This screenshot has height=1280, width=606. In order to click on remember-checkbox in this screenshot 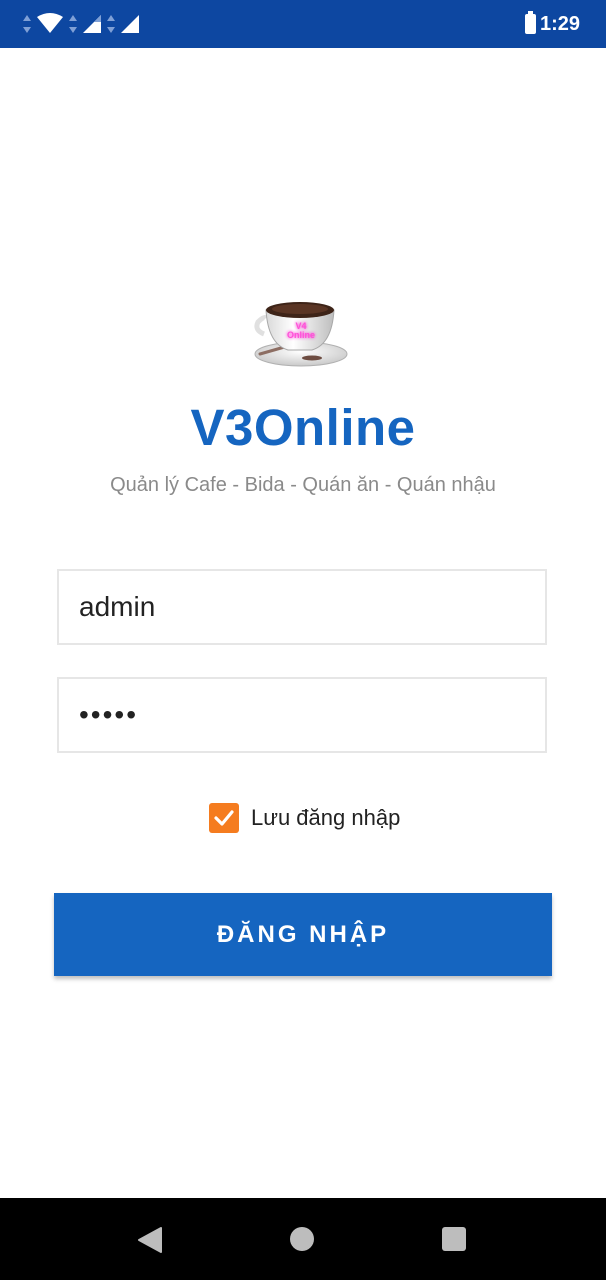, I will do `click(224, 818)`.